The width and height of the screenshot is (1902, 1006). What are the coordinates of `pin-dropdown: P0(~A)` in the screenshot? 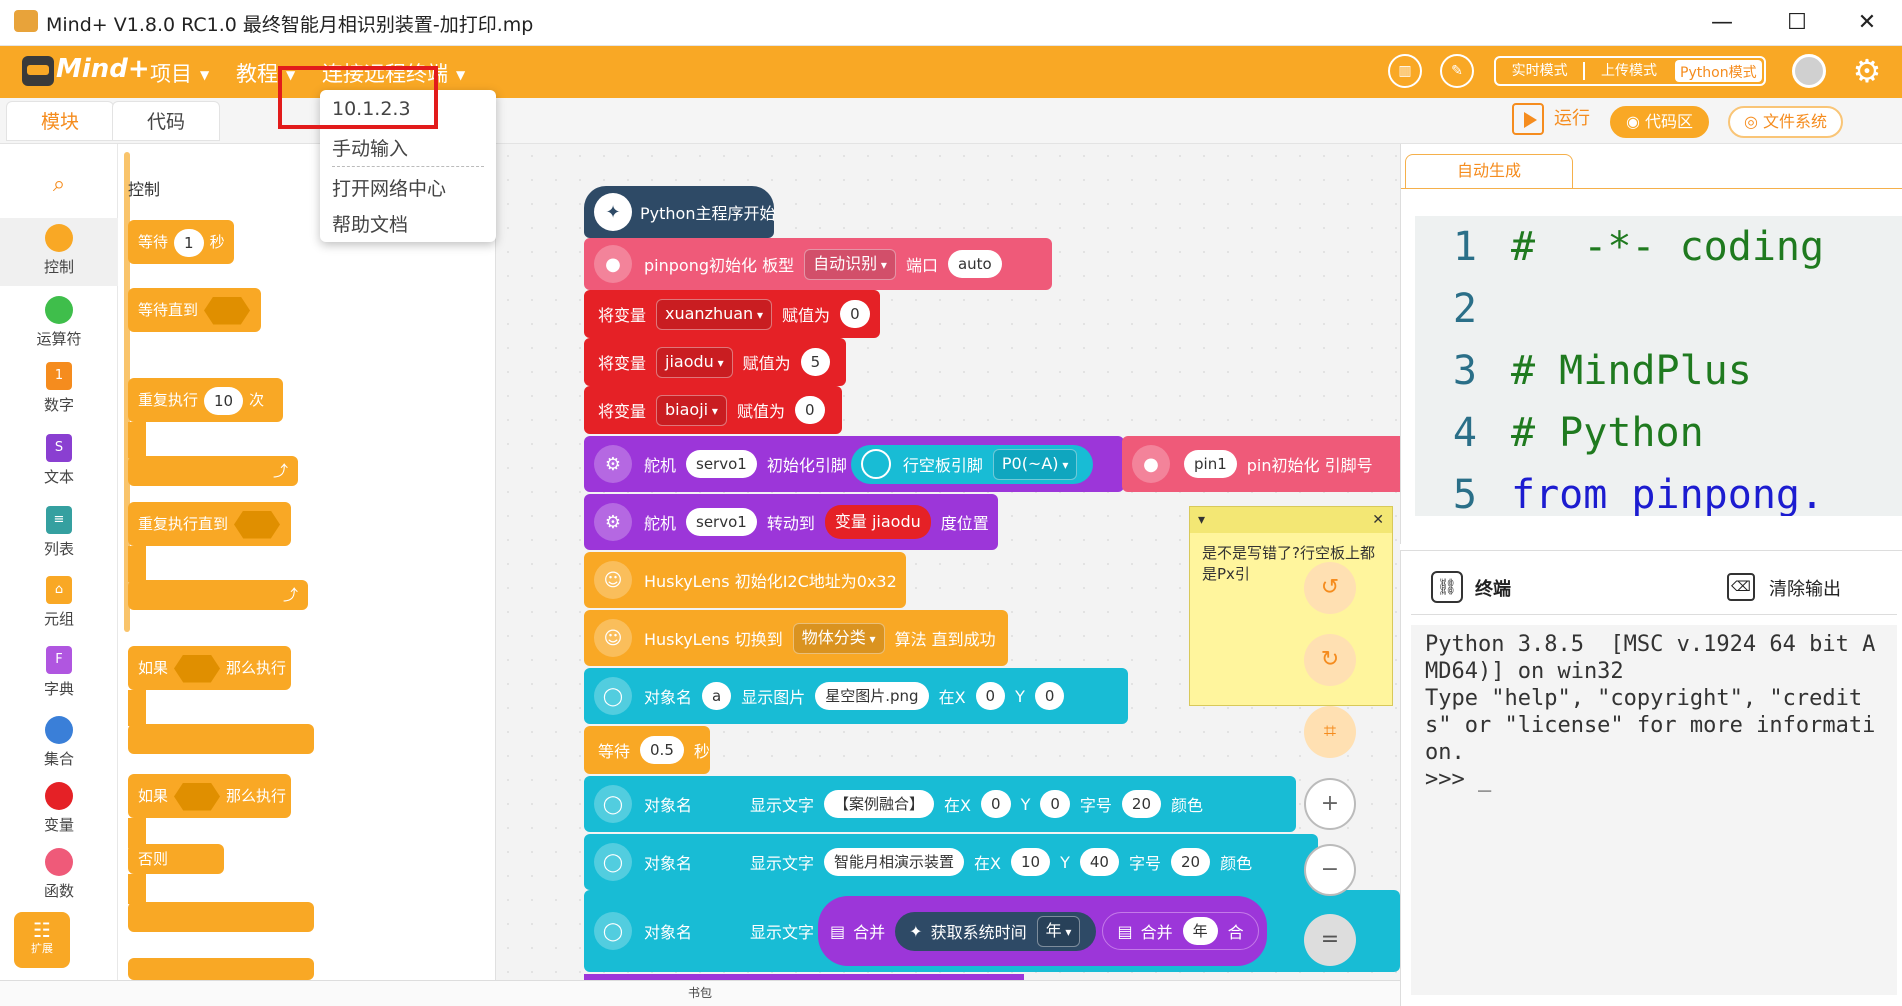 It's located at (1035, 464).